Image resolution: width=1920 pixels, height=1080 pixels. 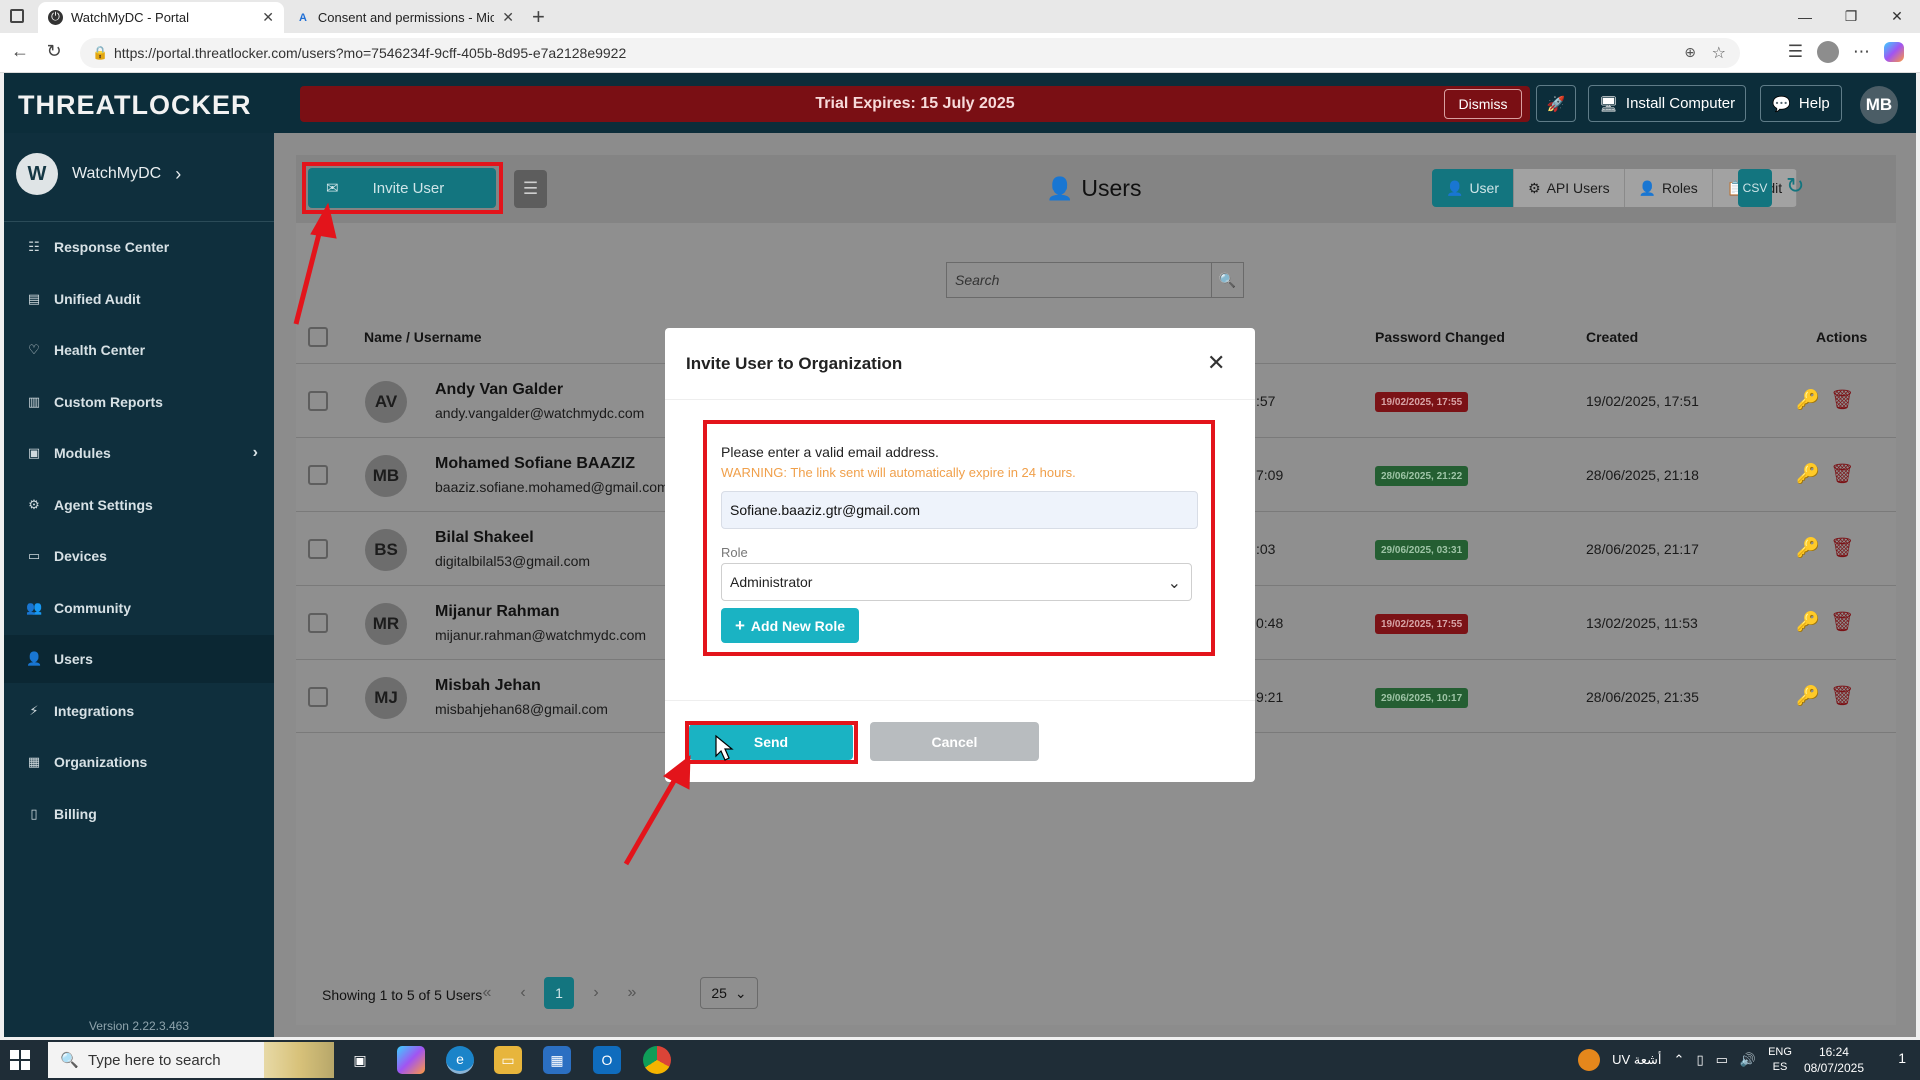 I want to click on weather-text: UV أشعة, so click(x=1636, y=1060).